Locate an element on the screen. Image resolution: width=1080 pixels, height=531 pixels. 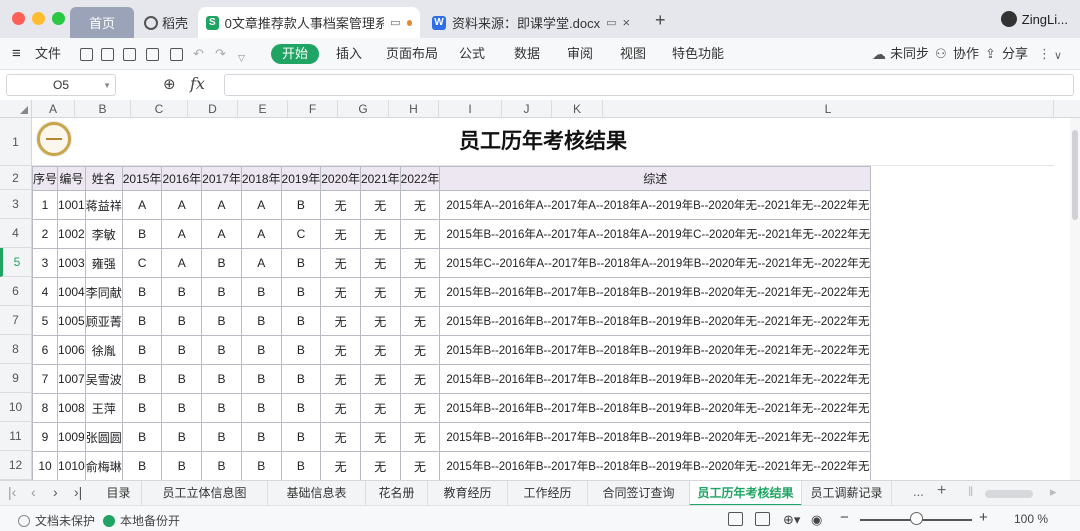
page-layout-view-icon is located at coordinates (762, 519).